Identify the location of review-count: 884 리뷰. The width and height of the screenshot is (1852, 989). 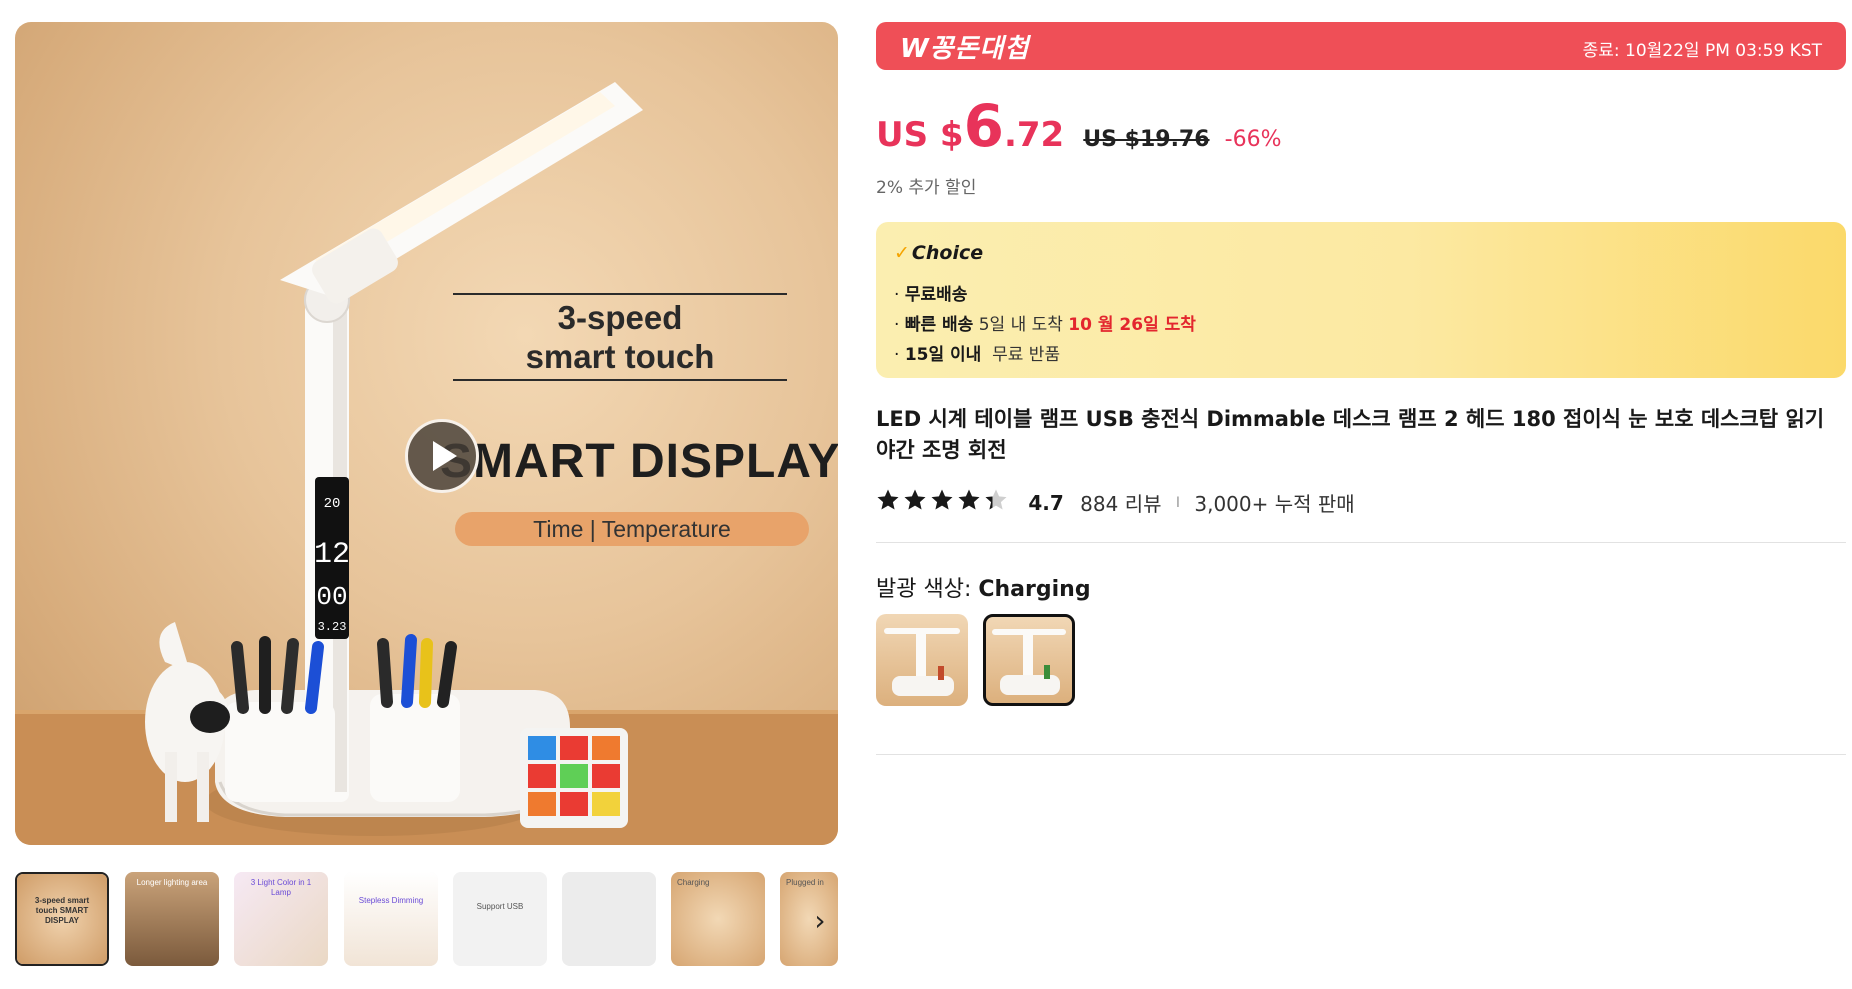
(1120, 504).